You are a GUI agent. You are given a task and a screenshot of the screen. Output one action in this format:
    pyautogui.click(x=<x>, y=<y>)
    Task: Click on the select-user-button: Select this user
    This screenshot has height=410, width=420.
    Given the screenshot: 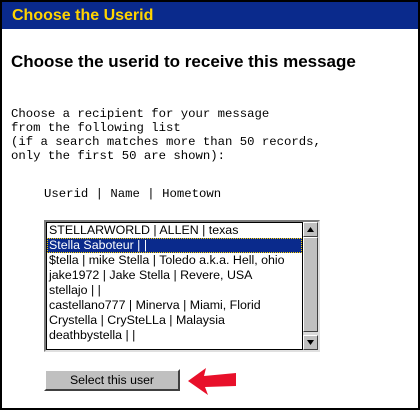 What is the action you would take?
    pyautogui.click(x=112, y=380)
    